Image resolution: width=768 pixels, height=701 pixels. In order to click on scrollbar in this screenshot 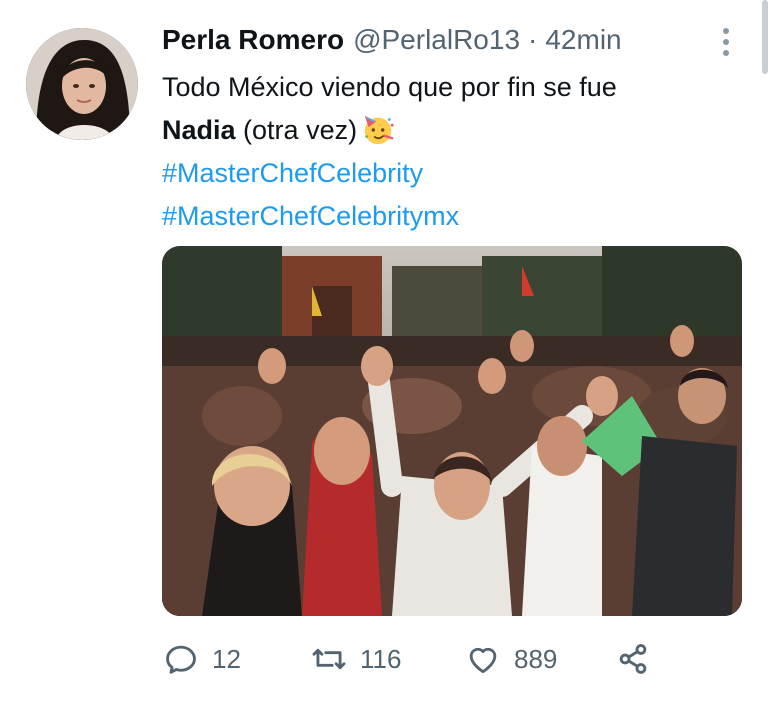, I will do `click(765, 37)`.